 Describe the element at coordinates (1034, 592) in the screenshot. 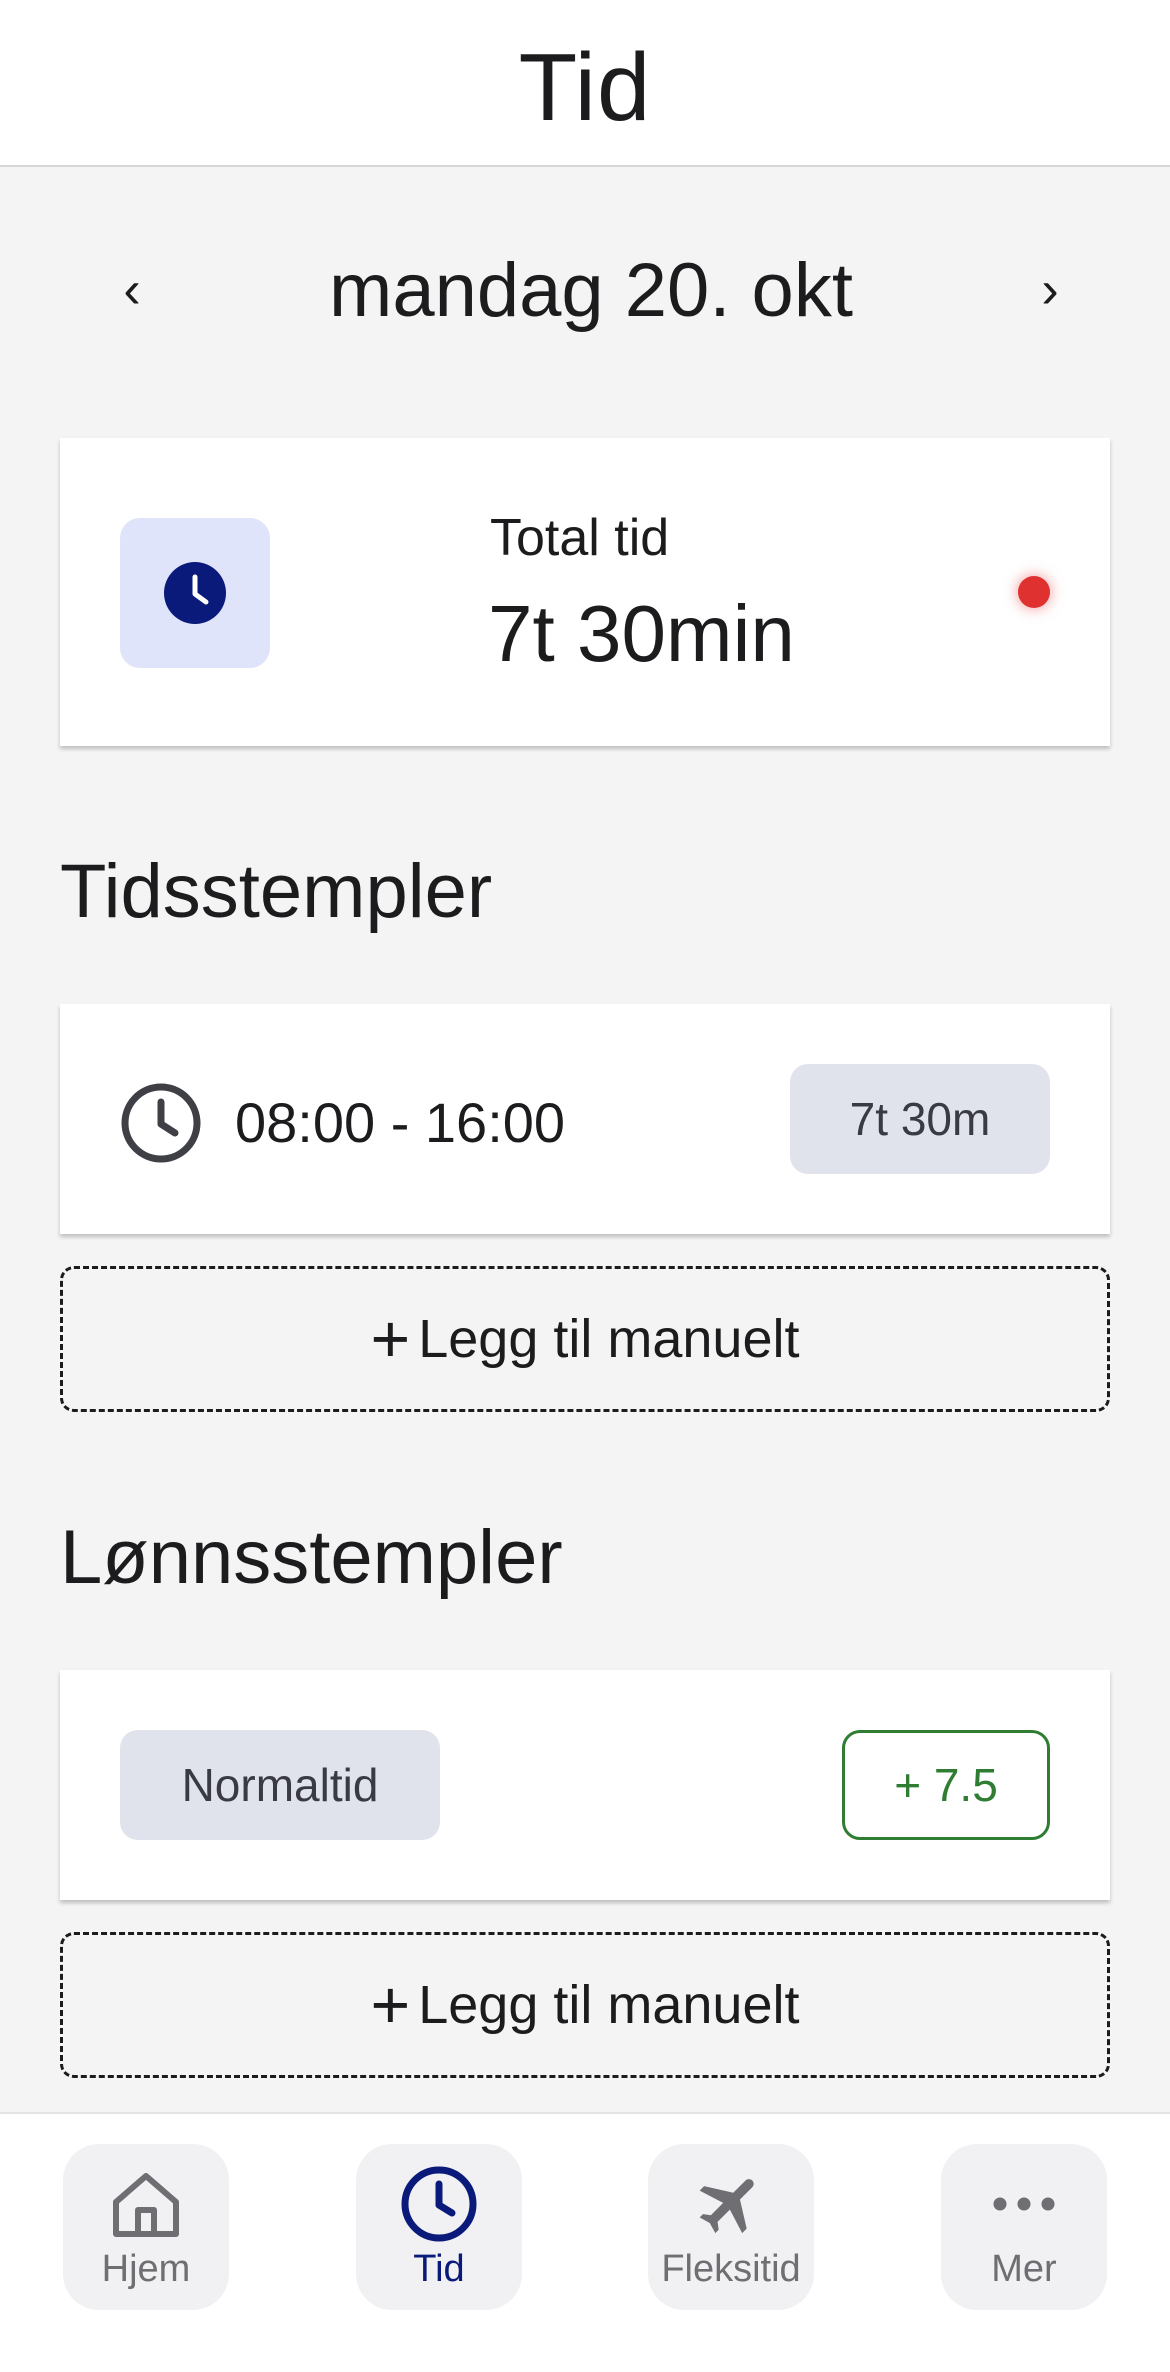

I see `recording-indicator` at that location.